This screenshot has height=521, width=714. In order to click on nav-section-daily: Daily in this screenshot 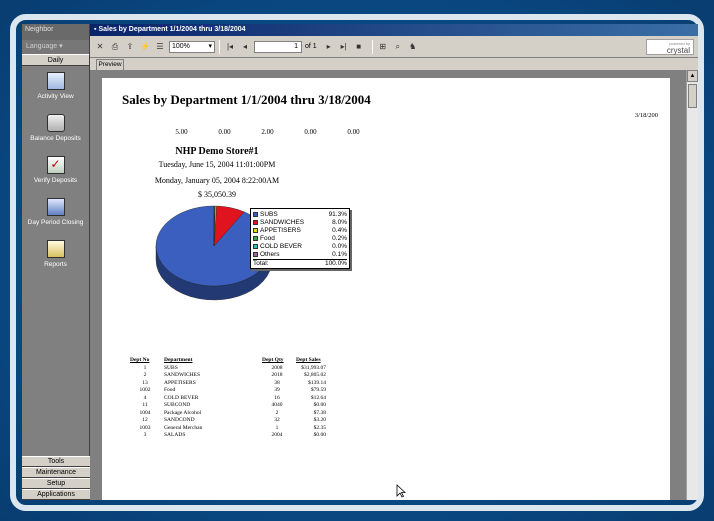, I will do `click(55, 60)`.